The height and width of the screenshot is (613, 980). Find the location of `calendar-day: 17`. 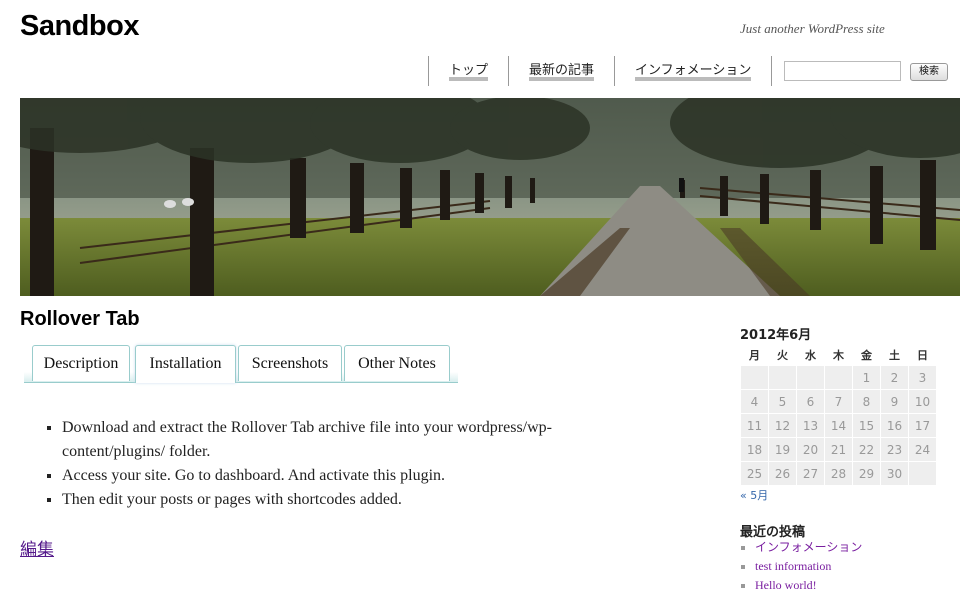

calendar-day: 17 is located at coordinates (922, 425).